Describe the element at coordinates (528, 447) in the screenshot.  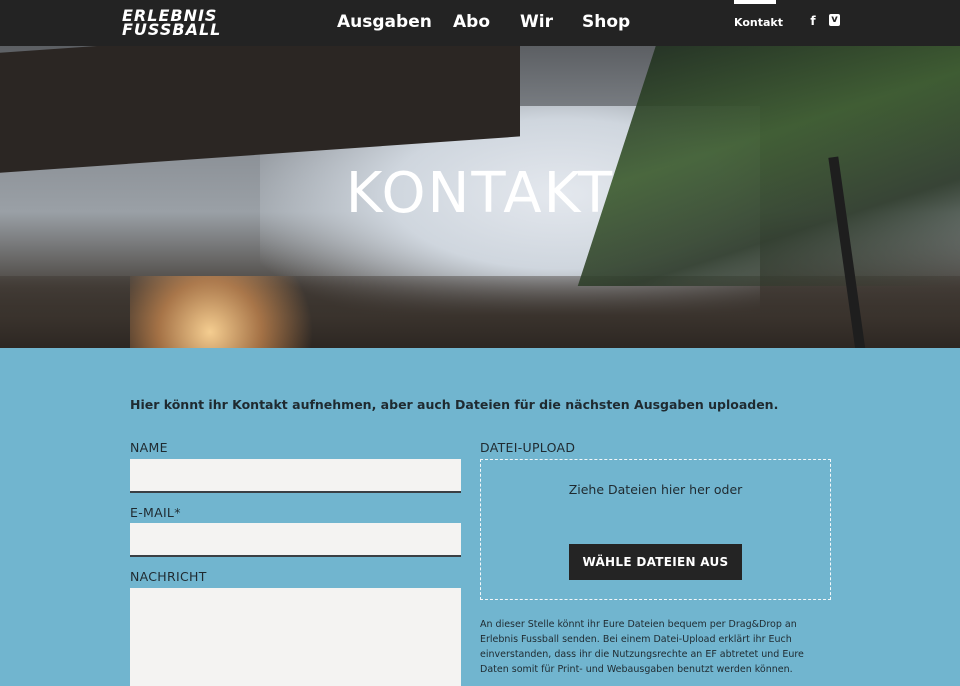
I see `upload-label: DATEI-UPLOAD` at that location.